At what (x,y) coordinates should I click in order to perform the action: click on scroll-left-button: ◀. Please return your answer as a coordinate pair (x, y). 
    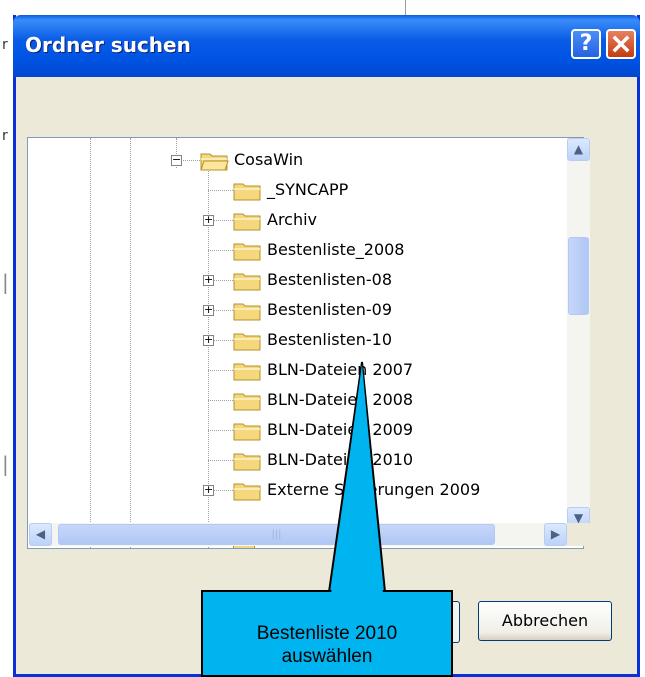
    Looking at the image, I should click on (40, 534).